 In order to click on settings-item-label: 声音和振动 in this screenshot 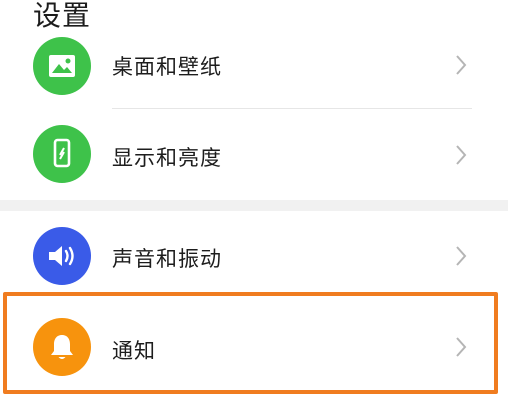, I will do `click(167, 259)`.